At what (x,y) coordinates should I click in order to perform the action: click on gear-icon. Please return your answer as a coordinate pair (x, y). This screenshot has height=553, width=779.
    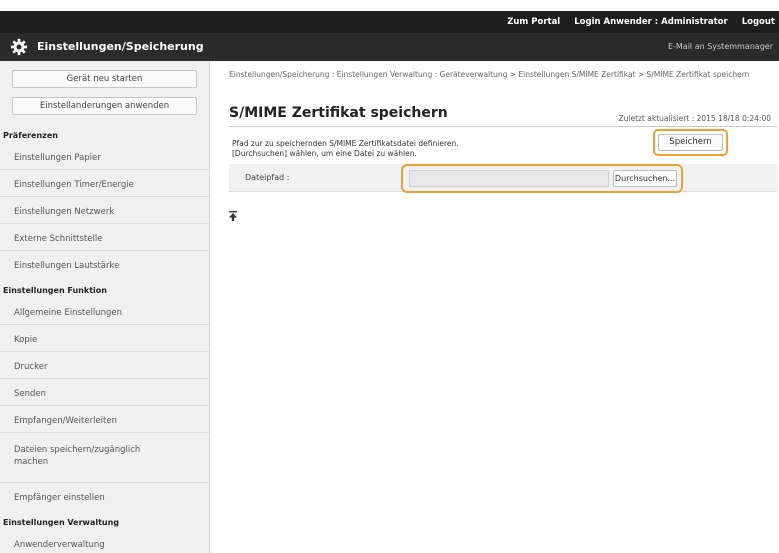
    Looking at the image, I should click on (19, 47).